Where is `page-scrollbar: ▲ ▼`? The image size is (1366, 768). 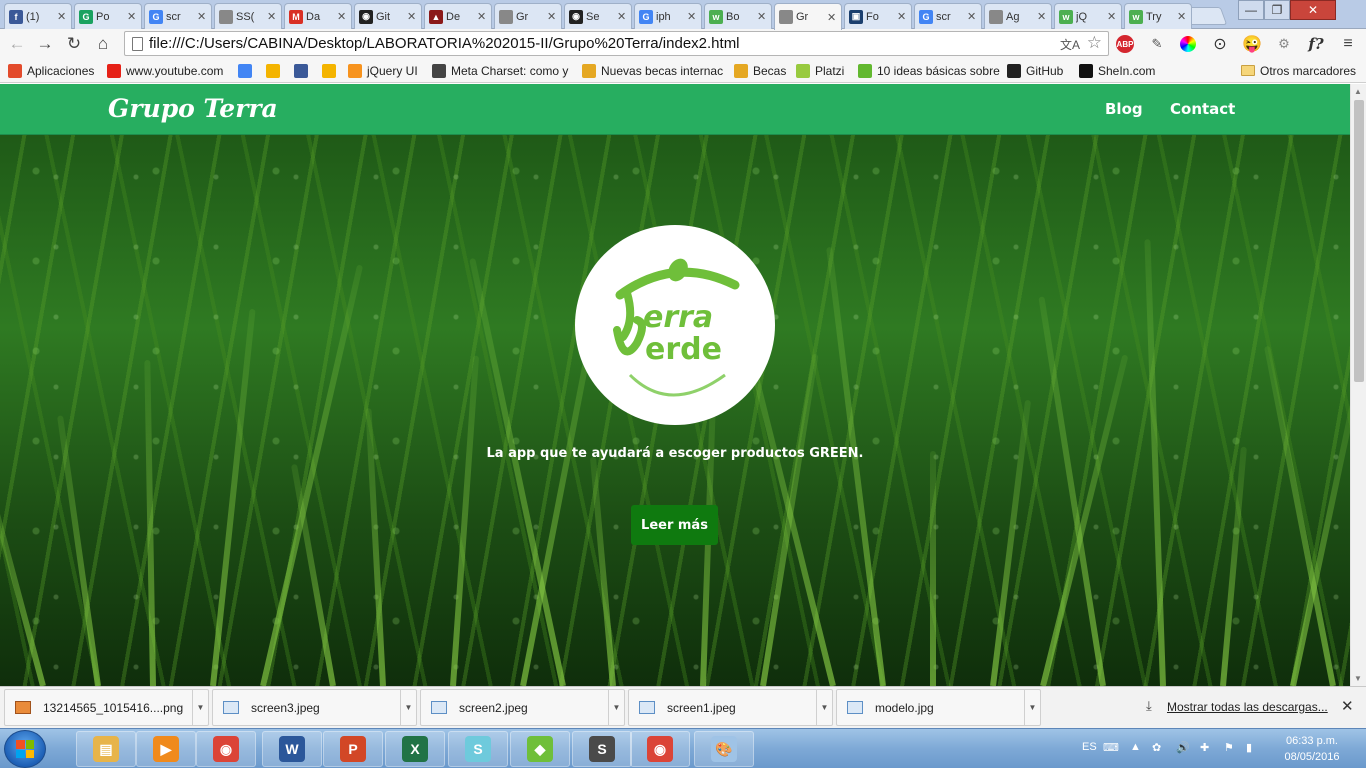 page-scrollbar: ▲ ▼ is located at coordinates (1358, 385).